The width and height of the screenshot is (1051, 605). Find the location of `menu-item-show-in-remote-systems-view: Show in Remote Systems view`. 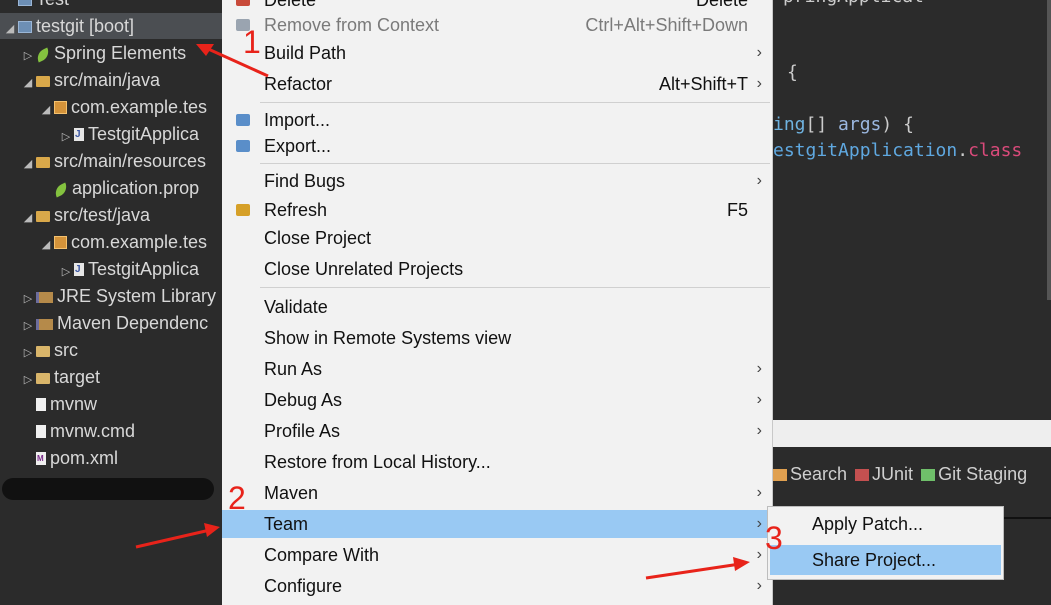

menu-item-show-in-remote-systems-view: Show in Remote Systems view is located at coordinates (497, 338).